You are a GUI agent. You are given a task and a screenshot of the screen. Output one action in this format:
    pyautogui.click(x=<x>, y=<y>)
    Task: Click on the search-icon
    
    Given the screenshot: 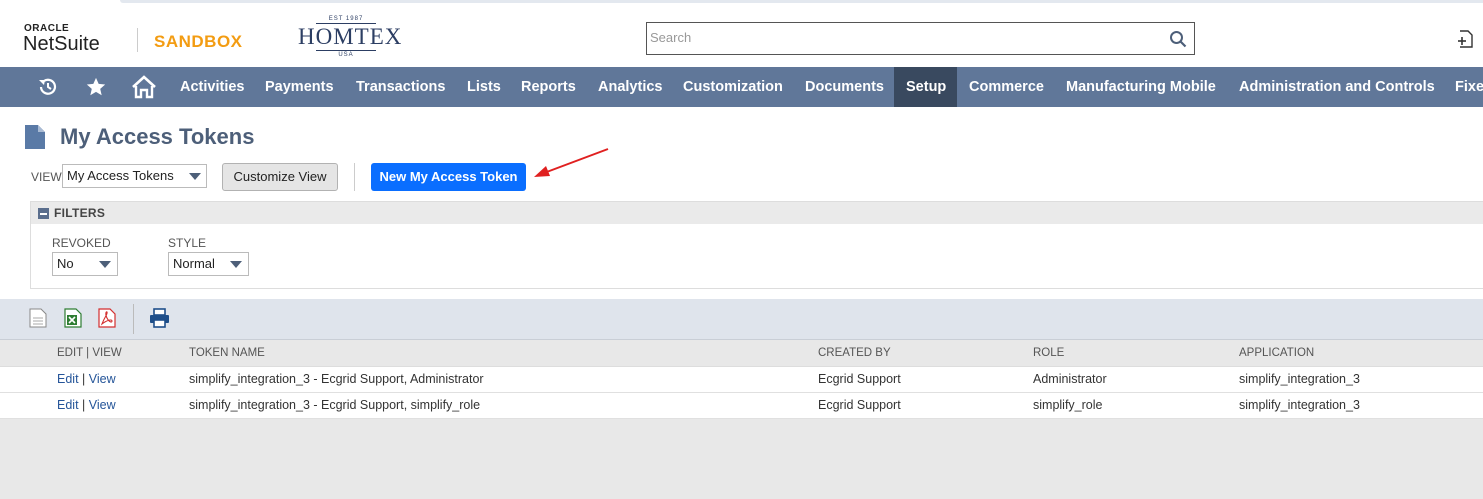 What is the action you would take?
    pyautogui.click(x=1178, y=39)
    